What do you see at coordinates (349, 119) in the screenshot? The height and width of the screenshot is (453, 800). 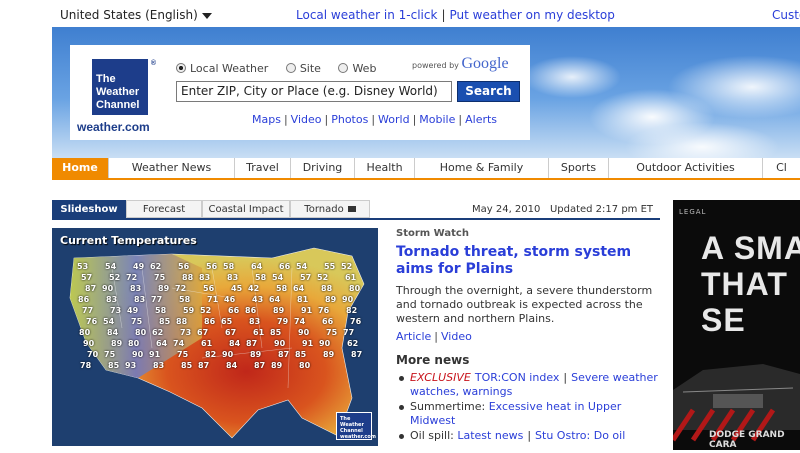 I see `photos-link: Photos` at bounding box center [349, 119].